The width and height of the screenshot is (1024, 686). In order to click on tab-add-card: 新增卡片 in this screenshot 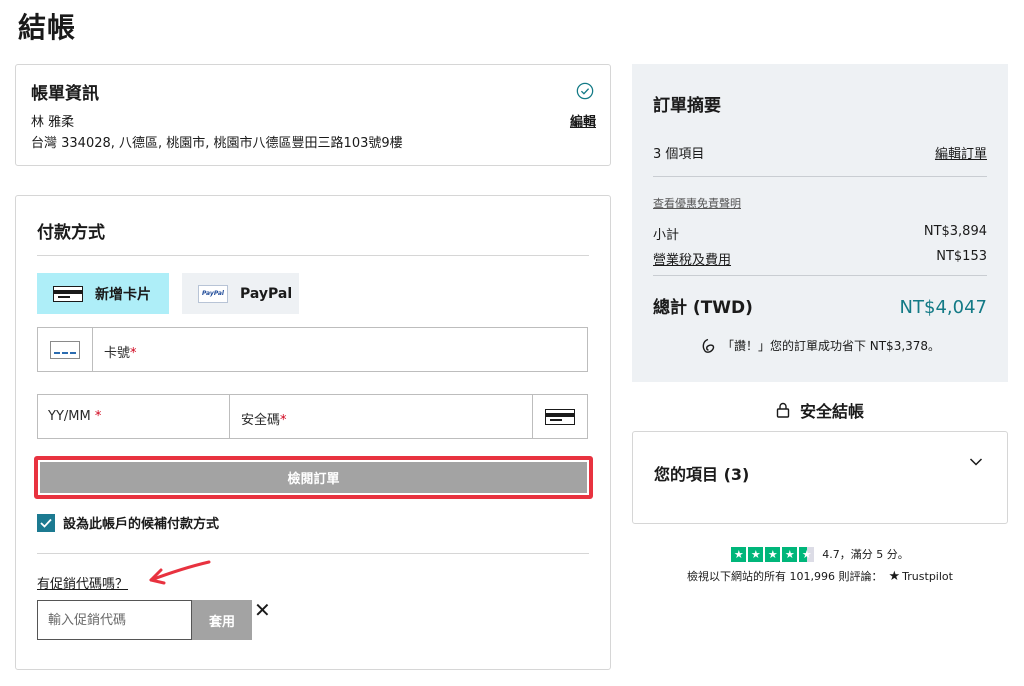, I will do `click(103, 293)`.